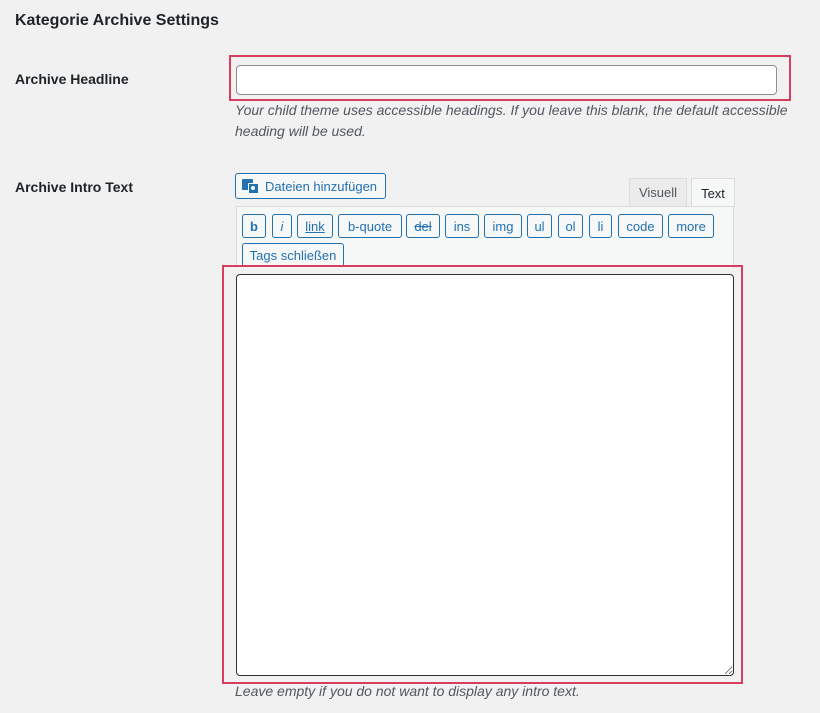 This screenshot has height=713, width=820. What do you see at coordinates (658, 192) in the screenshot?
I see `tab-visual: Visuell` at bounding box center [658, 192].